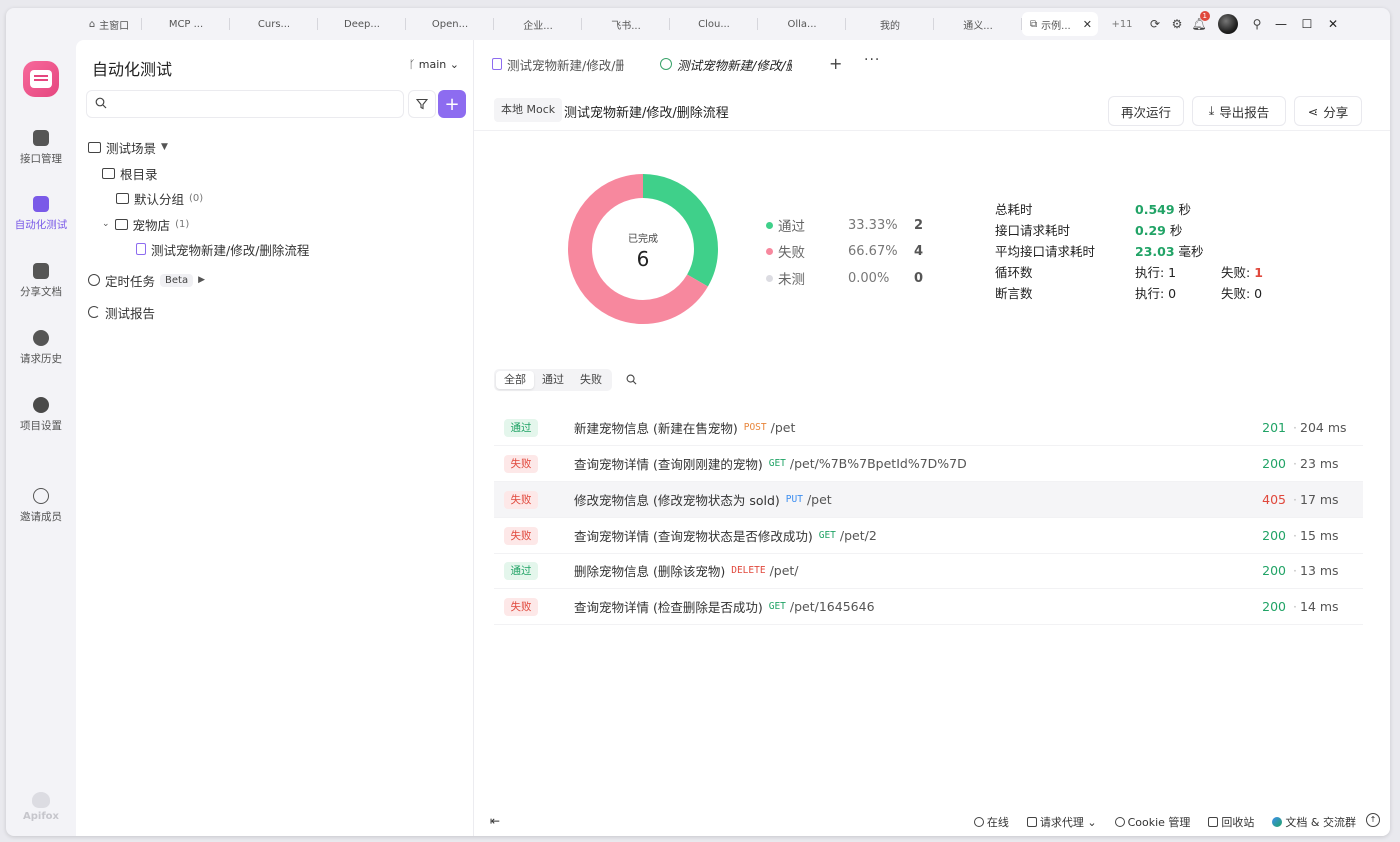 This screenshot has width=1400, height=842. I want to click on gear-icon: ⚙, so click(1177, 24).